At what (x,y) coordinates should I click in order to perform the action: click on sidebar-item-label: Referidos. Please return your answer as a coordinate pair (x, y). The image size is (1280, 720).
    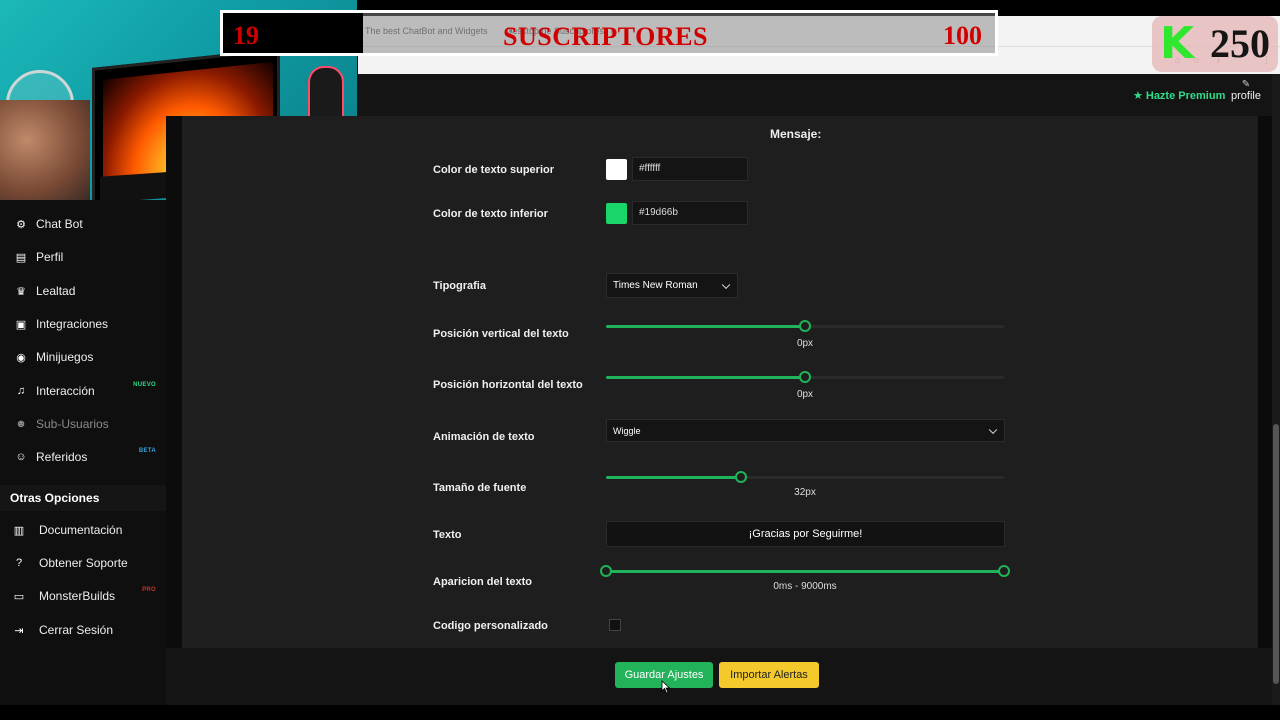
    Looking at the image, I should click on (62, 457).